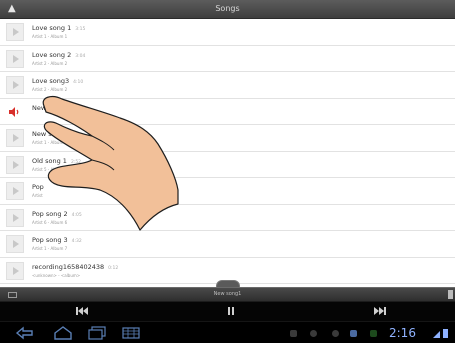  What do you see at coordinates (14, 111) in the screenshot?
I see `speaker-icon` at bounding box center [14, 111].